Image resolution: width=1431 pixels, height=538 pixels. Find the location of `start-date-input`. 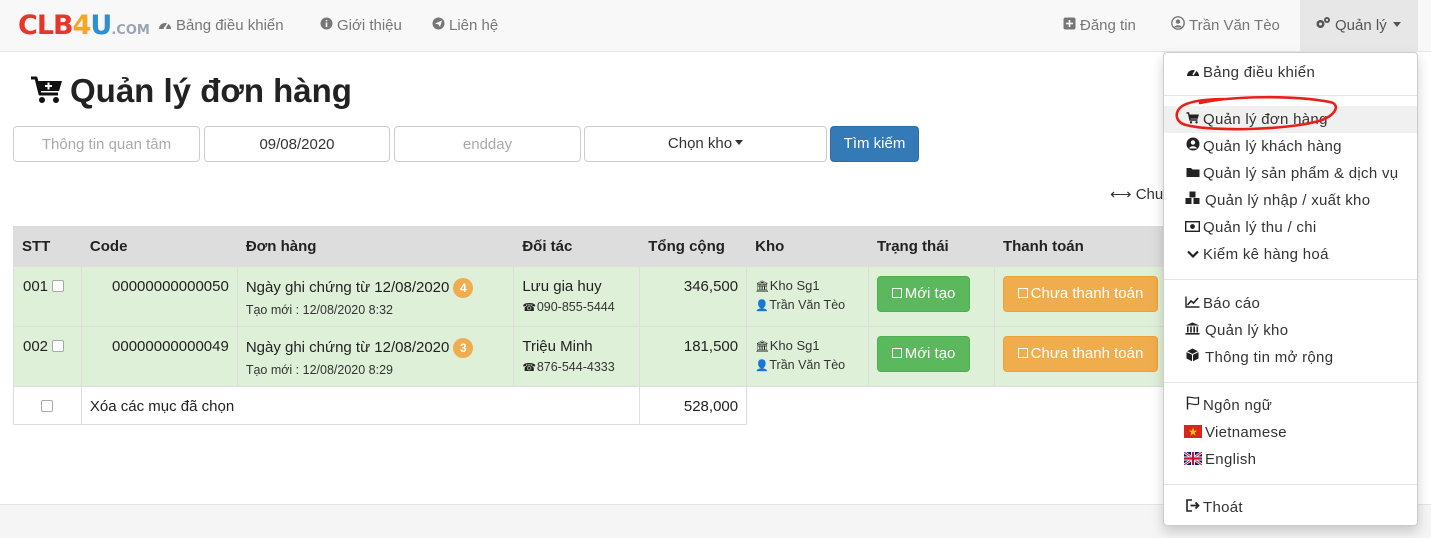

start-date-input is located at coordinates (297, 144).